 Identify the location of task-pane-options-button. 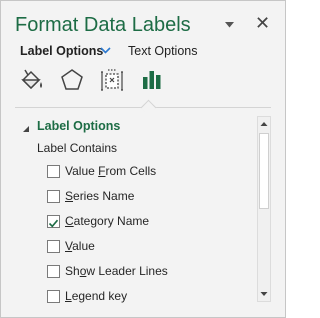
(229, 25).